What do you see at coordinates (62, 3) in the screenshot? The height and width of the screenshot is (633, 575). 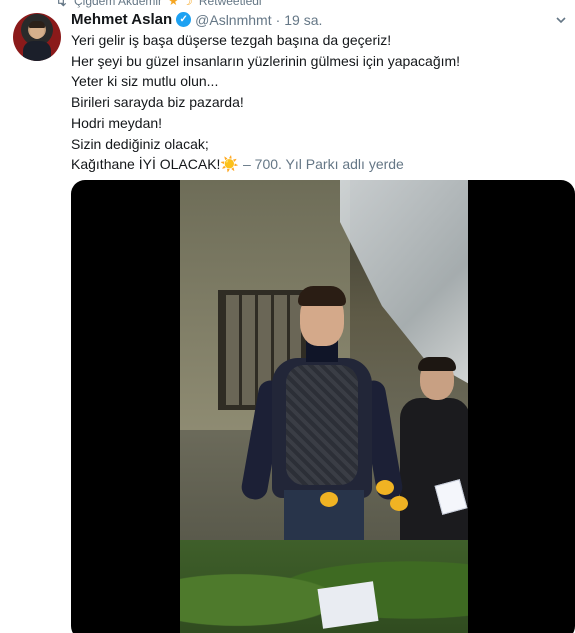 I see `retweet-icon` at bounding box center [62, 3].